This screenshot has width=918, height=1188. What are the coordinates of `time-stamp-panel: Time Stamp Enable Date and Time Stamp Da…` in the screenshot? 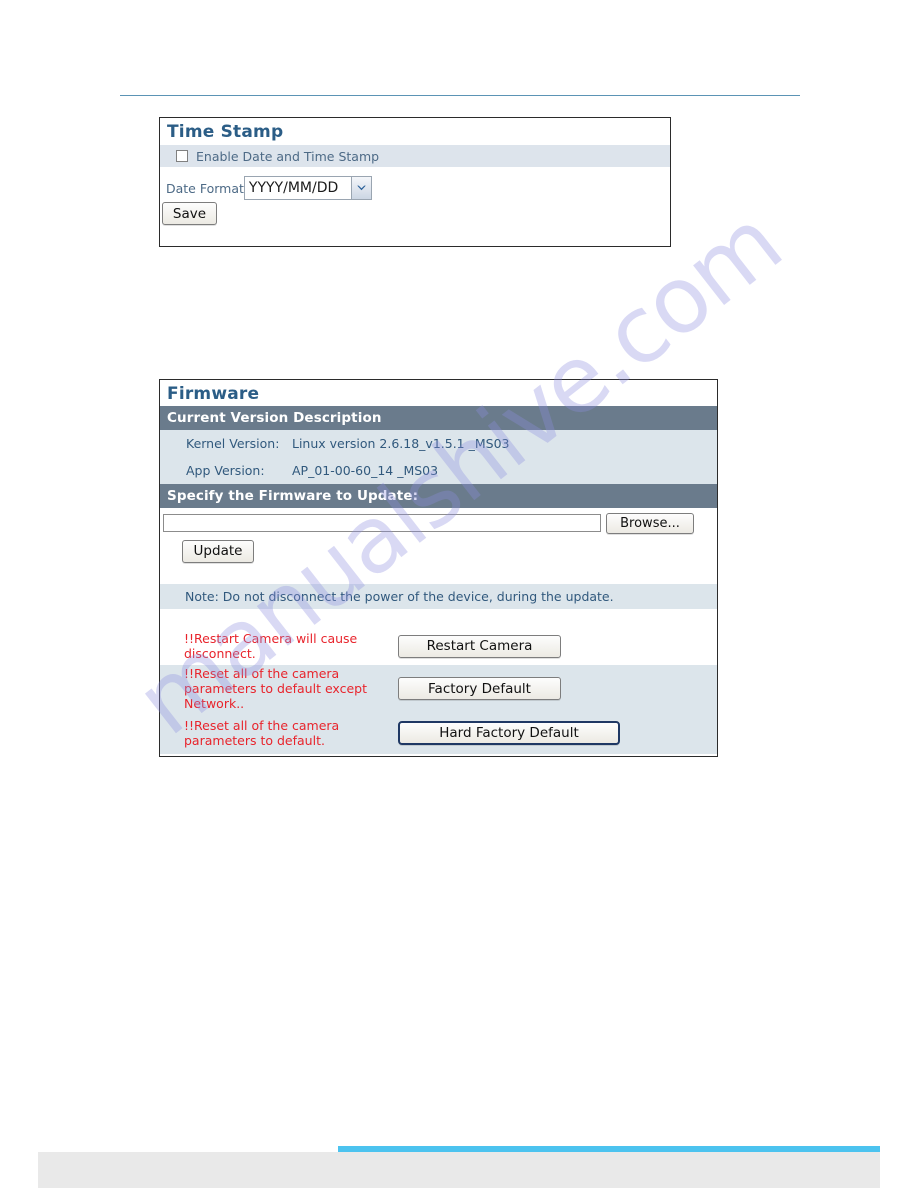 It's located at (415, 182).